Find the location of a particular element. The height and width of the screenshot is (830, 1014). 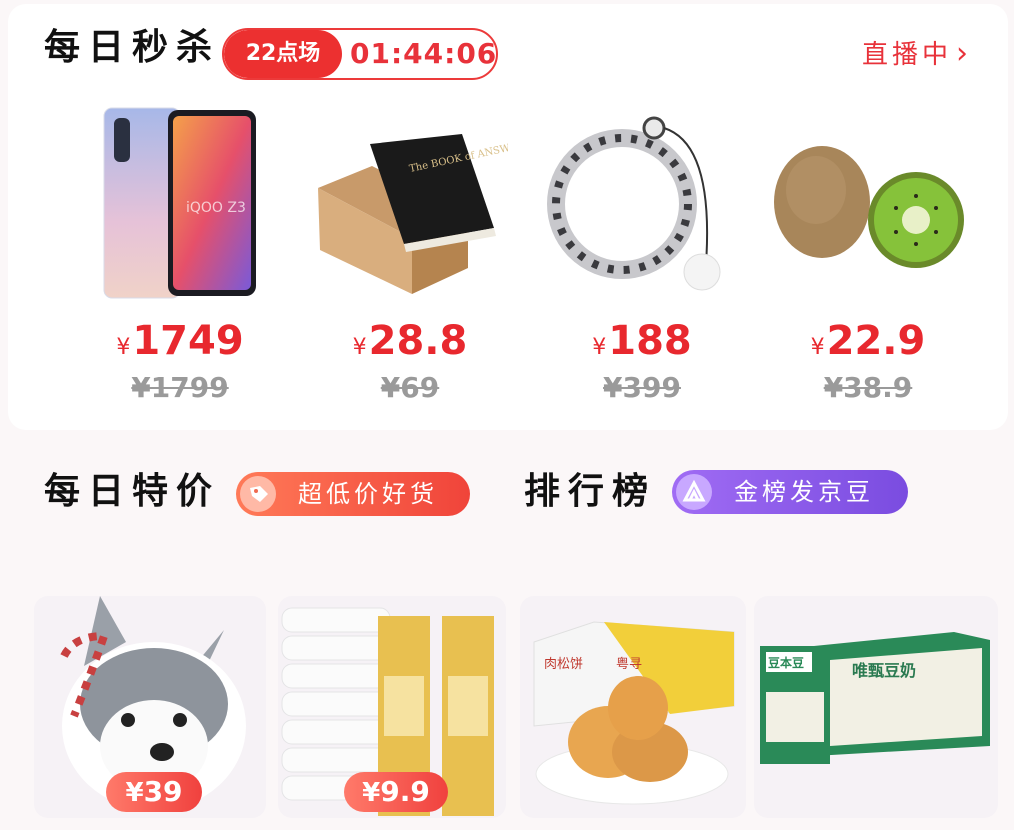

soy-milk-image: 唯甄豆奶 豆本豆 is located at coordinates (875, 698).